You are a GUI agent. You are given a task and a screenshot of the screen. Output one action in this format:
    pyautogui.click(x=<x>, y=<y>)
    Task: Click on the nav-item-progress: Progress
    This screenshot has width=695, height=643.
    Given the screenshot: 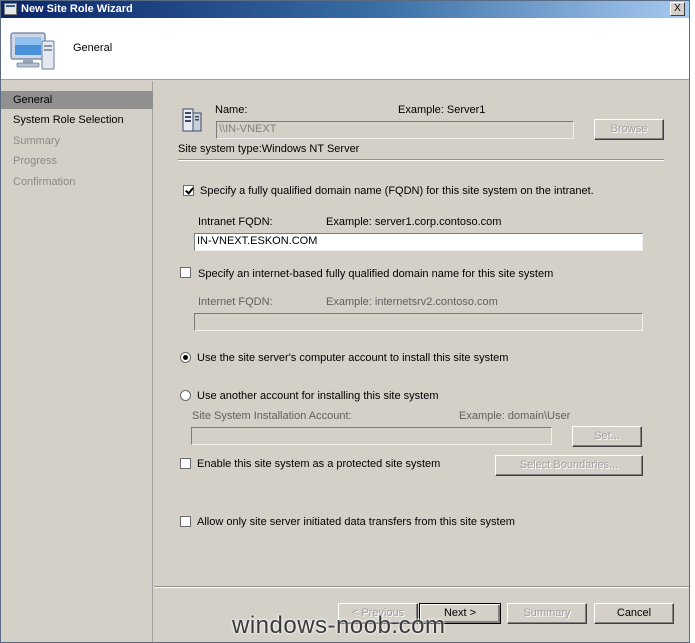 What is the action you would take?
    pyautogui.click(x=35, y=161)
    